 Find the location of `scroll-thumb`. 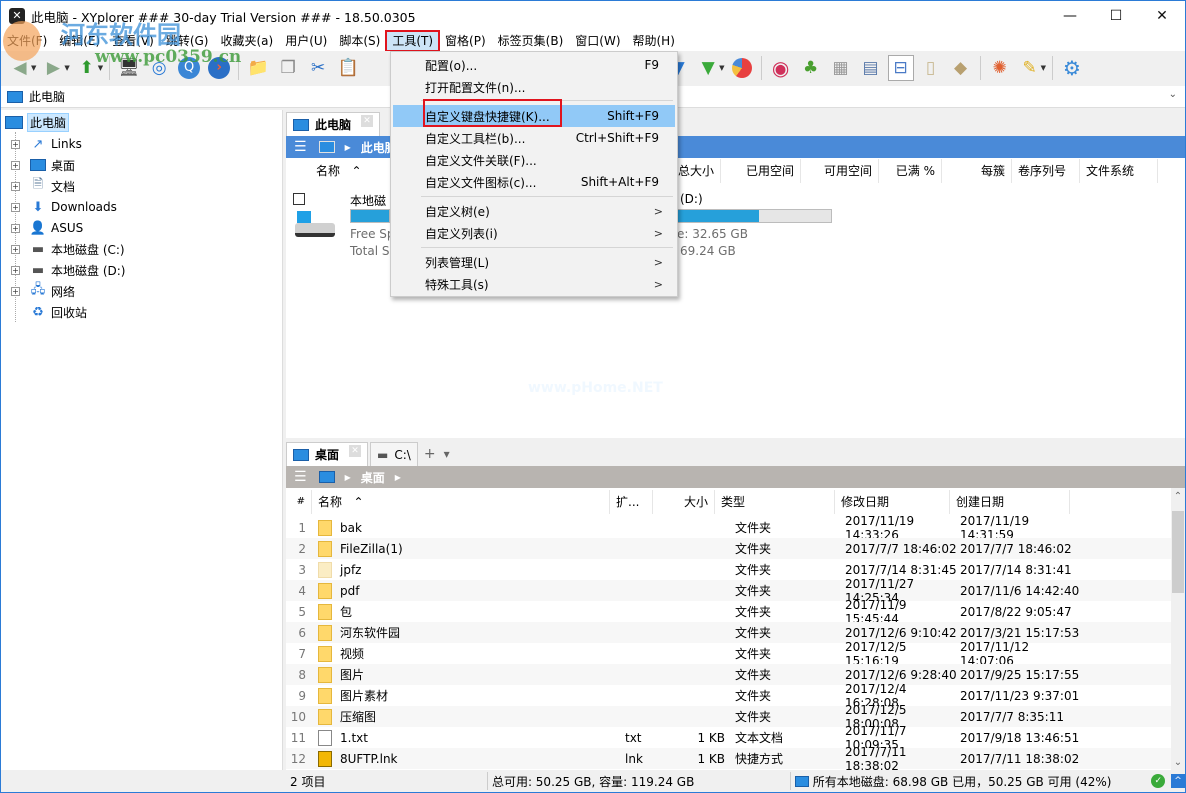

scroll-thumb is located at coordinates (1178, 552).